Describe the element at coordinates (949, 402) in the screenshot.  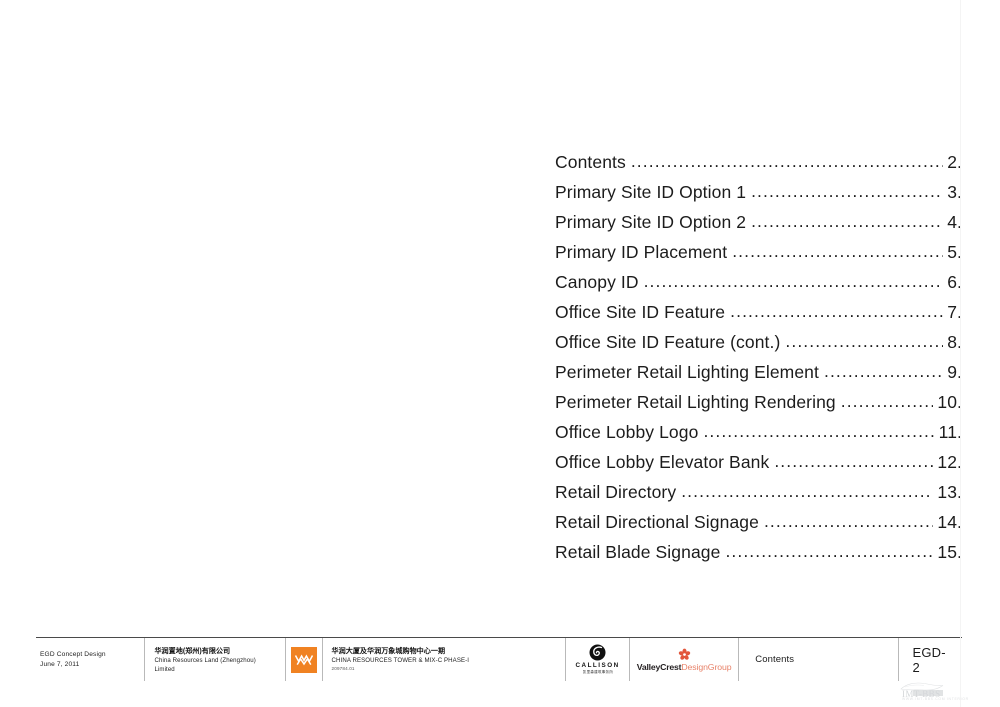
I see `toc-entry-page: 10.` at that location.